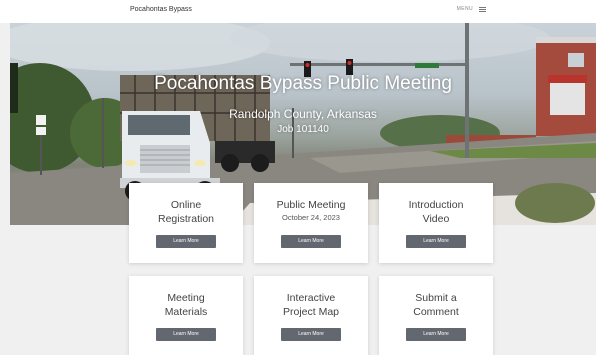 The width and height of the screenshot is (596, 355). Describe the element at coordinates (436, 212) in the screenshot. I see `card-title: Introduction Video` at that location.